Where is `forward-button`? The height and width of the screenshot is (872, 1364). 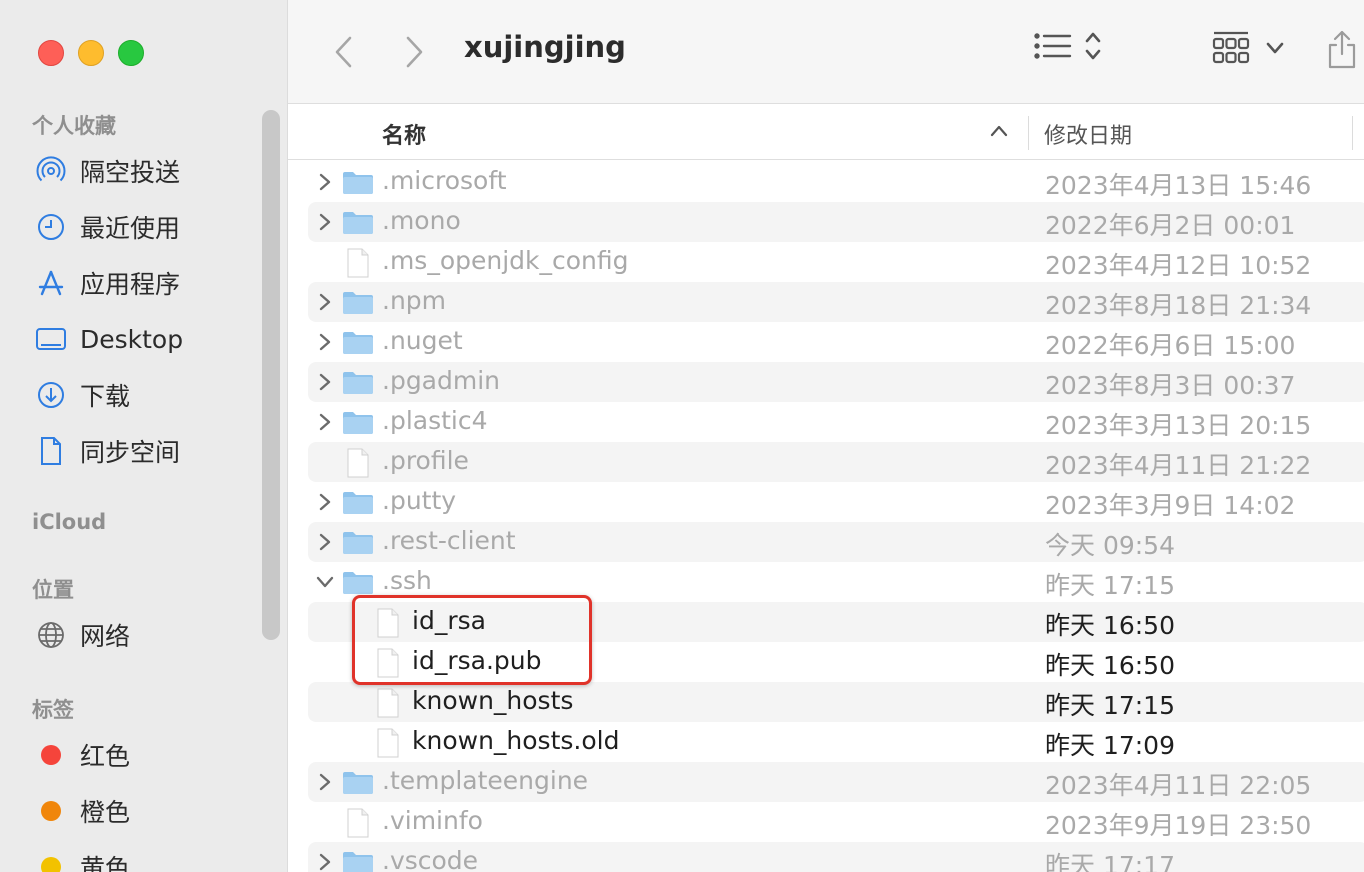
forward-button is located at coordinates (414, 52).